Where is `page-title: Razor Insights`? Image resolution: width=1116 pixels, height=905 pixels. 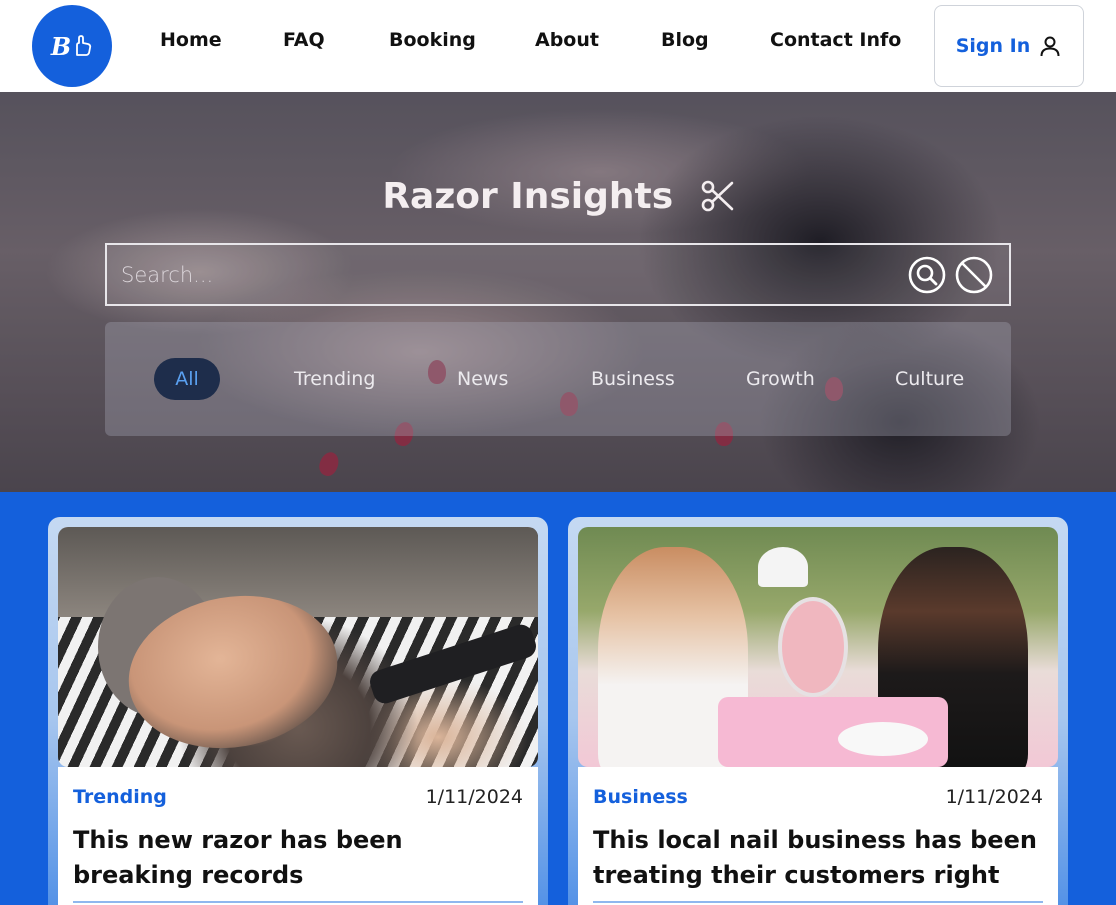 page-title: Razor Insights is located at coordinates (558, 195).